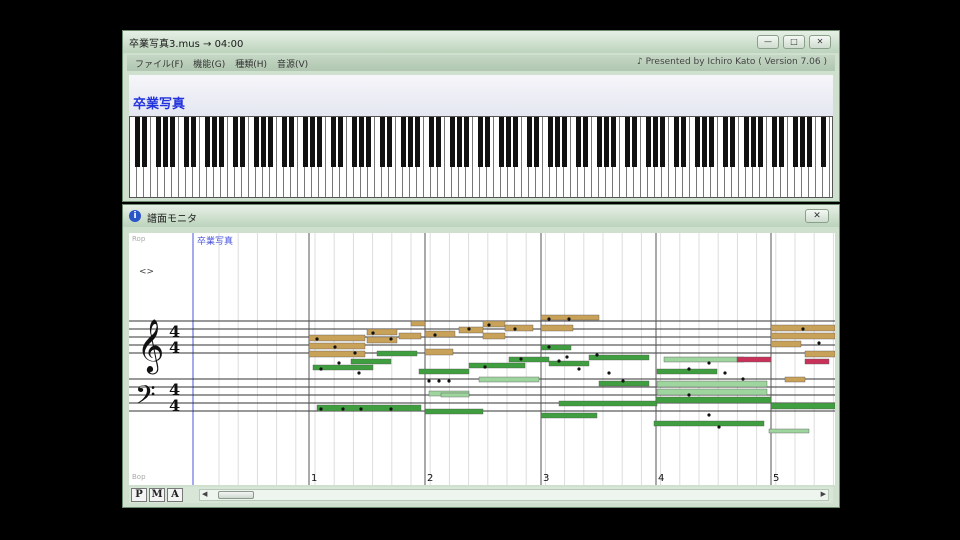 This screenshot has height=540, width=960. What do you see at coordinates (146, 272) in the screenshot?
I see `fold-toggle: <>` at bounding box center [146, 272].